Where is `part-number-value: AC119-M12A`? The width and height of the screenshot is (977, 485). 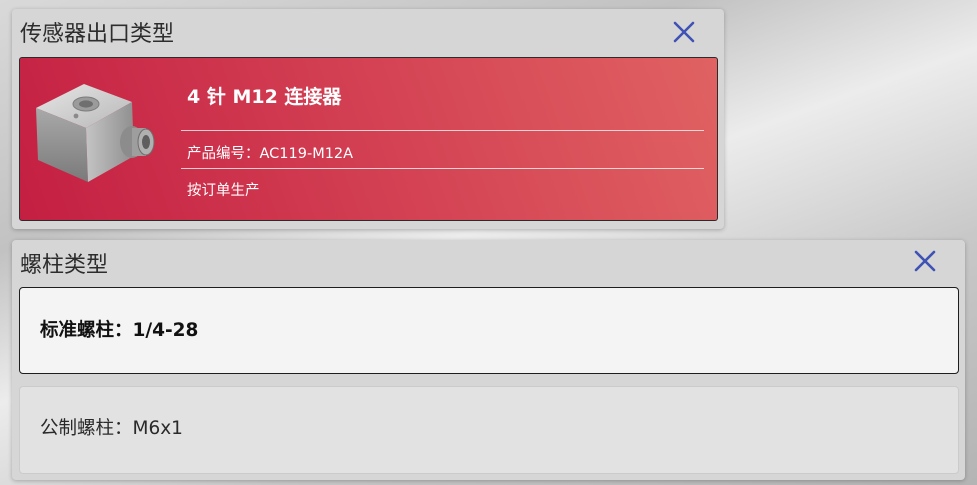 part-number-value: AC119-M12A is located at coordinates (306, 154).